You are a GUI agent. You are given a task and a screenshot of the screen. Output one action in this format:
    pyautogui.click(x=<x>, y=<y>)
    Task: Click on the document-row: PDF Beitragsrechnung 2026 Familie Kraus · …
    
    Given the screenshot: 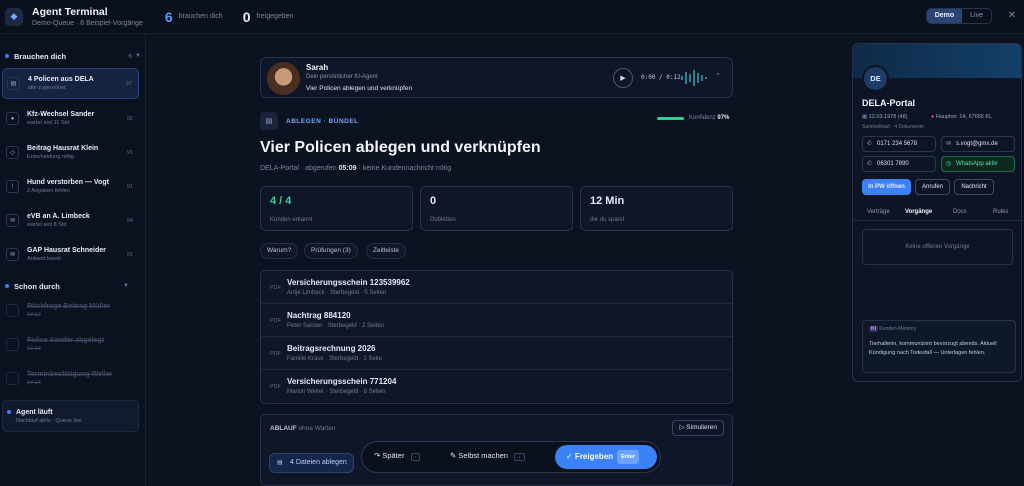 What is the action you would take?
    pyautogui.click(x=496, y=353)
    